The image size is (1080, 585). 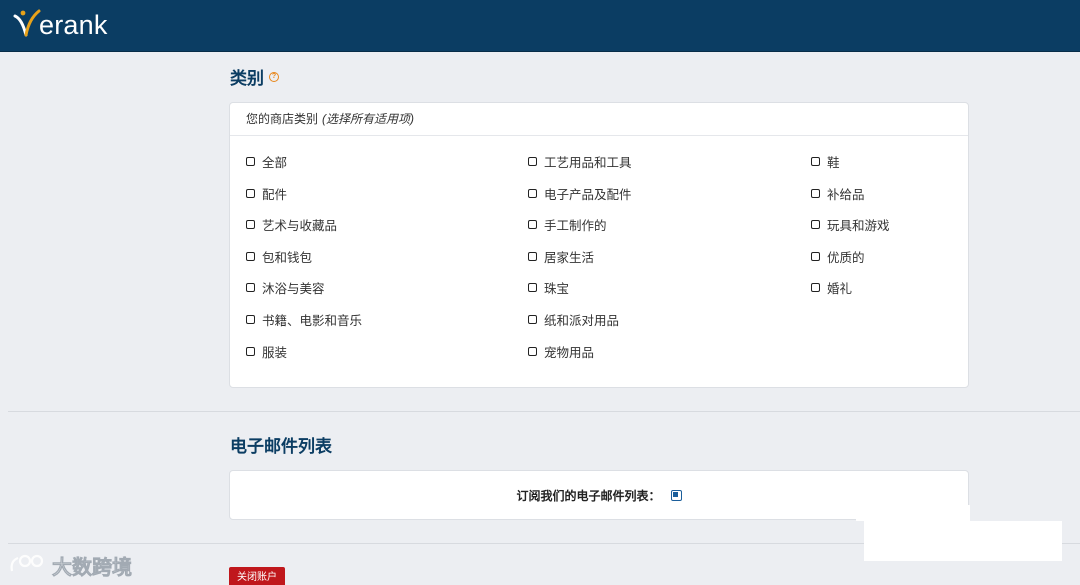 What do you see at coordinates (588, 162) in the screenshot?
I see `category-option-label: 工艺用品和工具` at bounding box center [588, 162].